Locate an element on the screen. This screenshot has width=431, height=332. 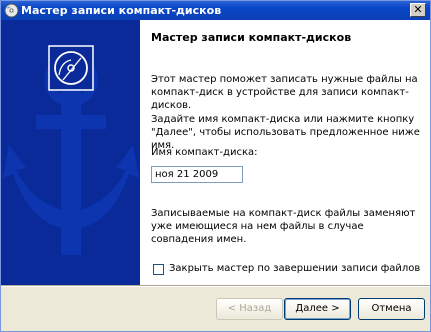
cancel-button: Отмена is located at coordinates (391, 309).